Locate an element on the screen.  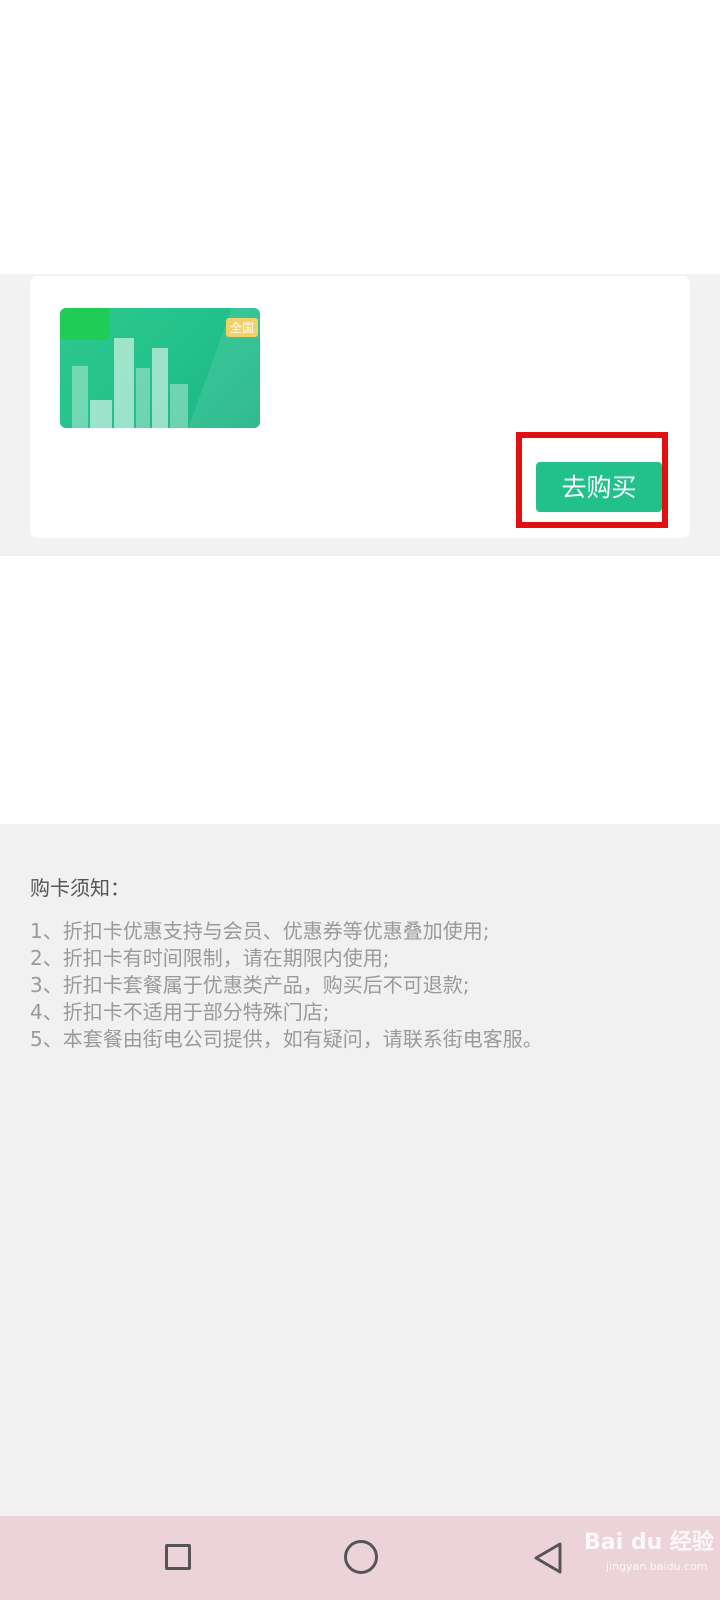
baidu-jingyan-watermark: Bai du 经验 jingyan.baidu.com is located at coordinates (649, 1546).